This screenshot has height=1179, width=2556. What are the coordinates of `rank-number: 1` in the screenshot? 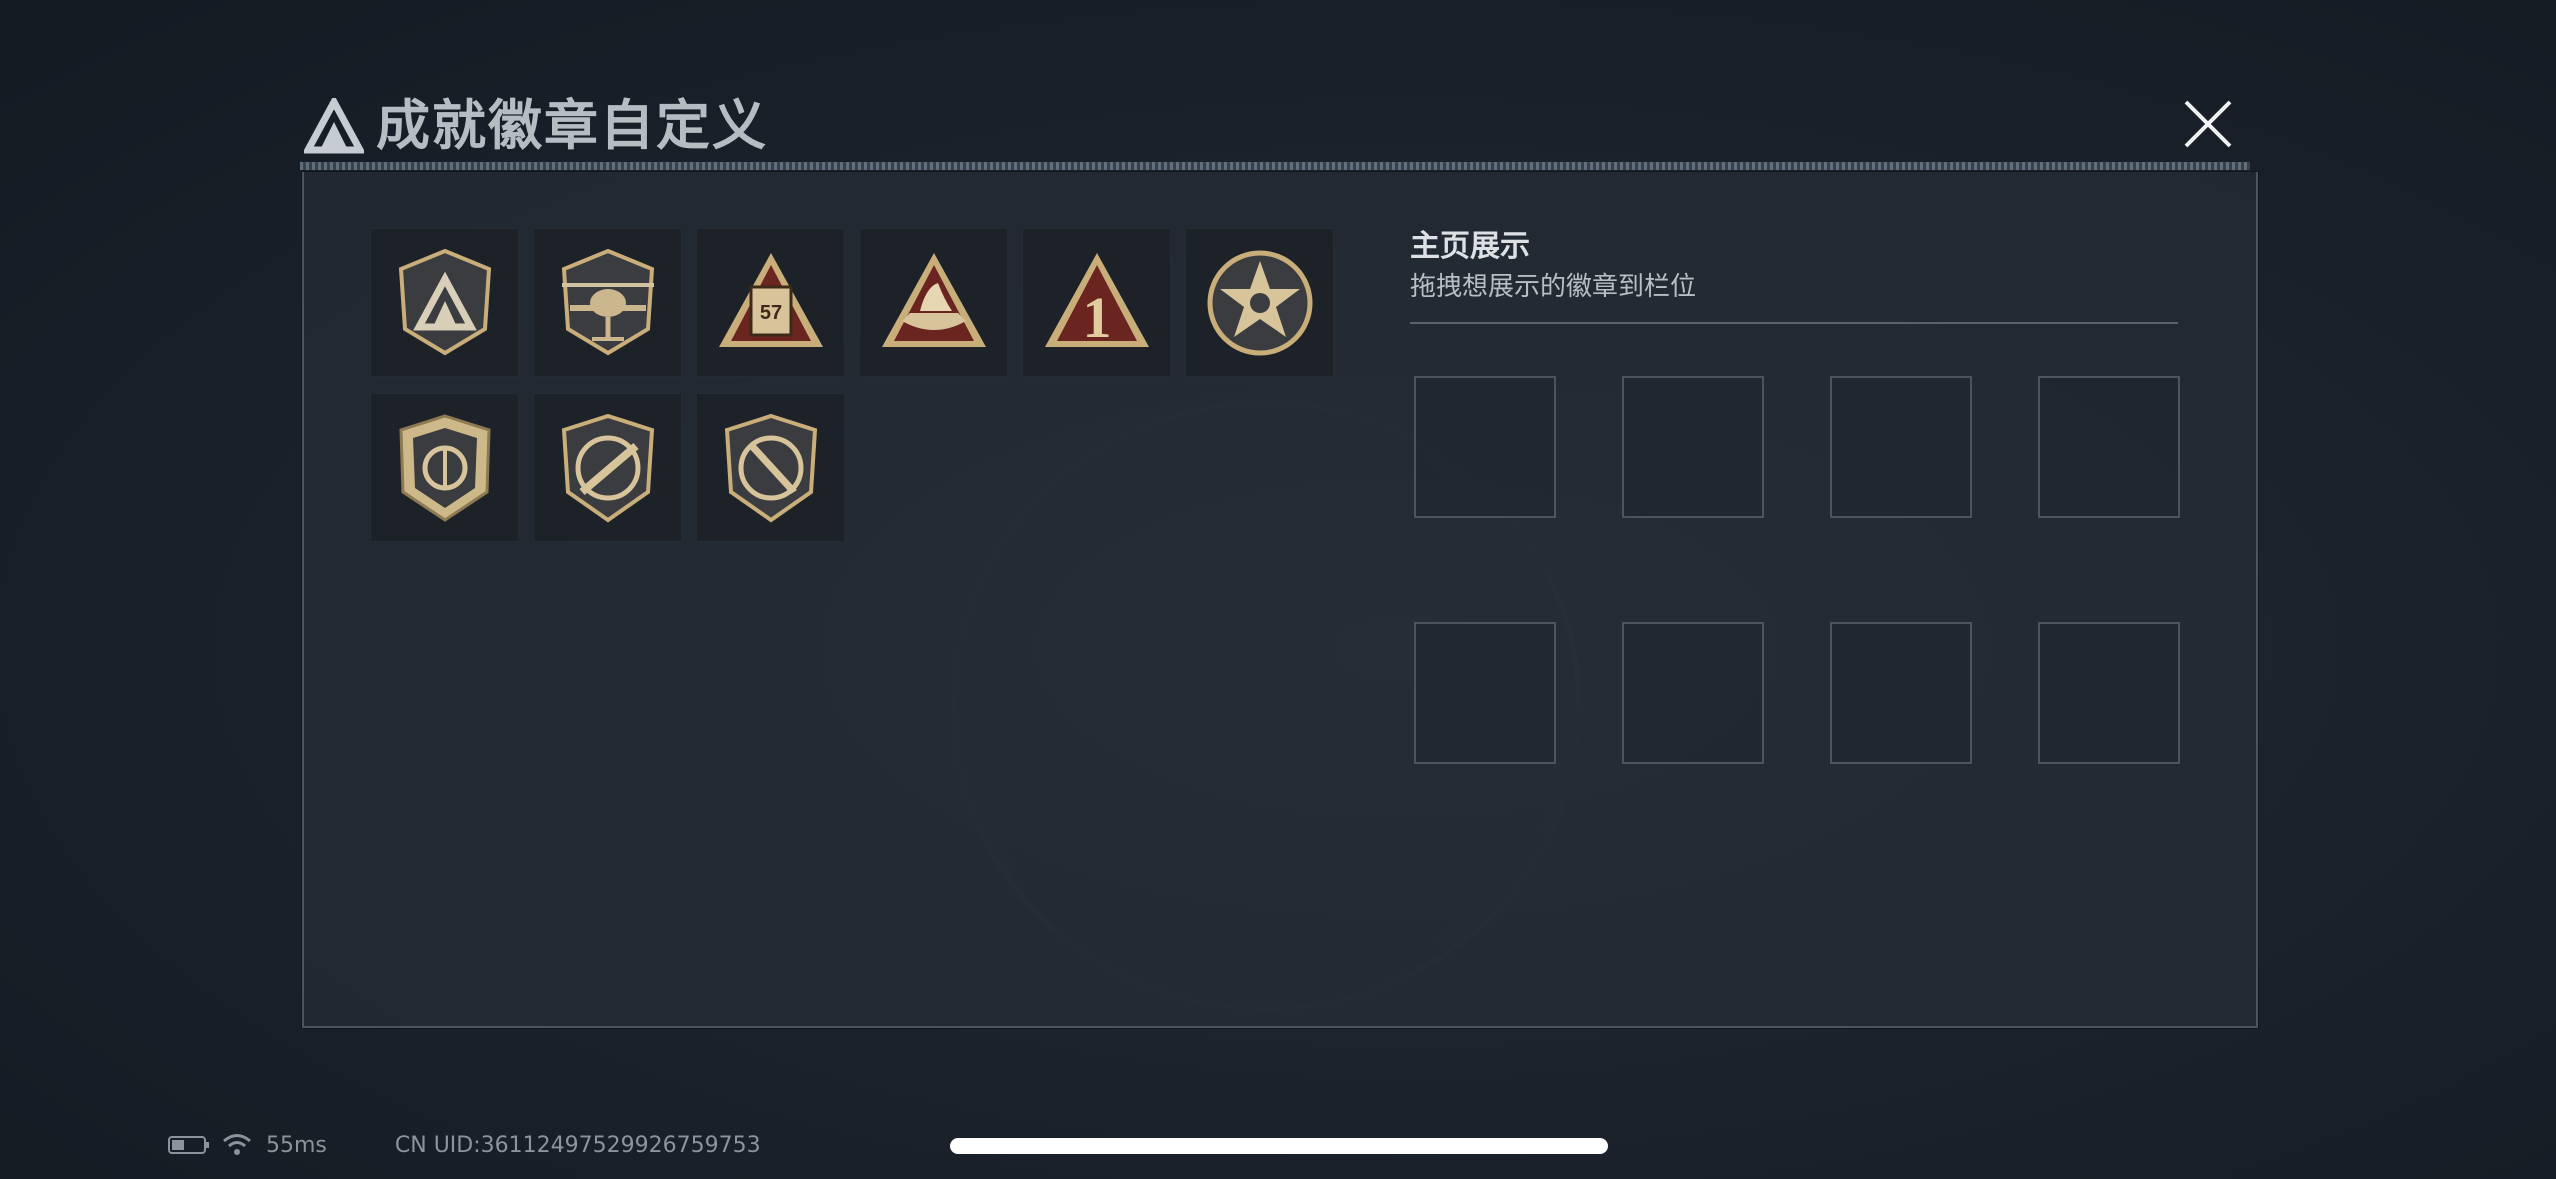 It's located at (1096, 317).